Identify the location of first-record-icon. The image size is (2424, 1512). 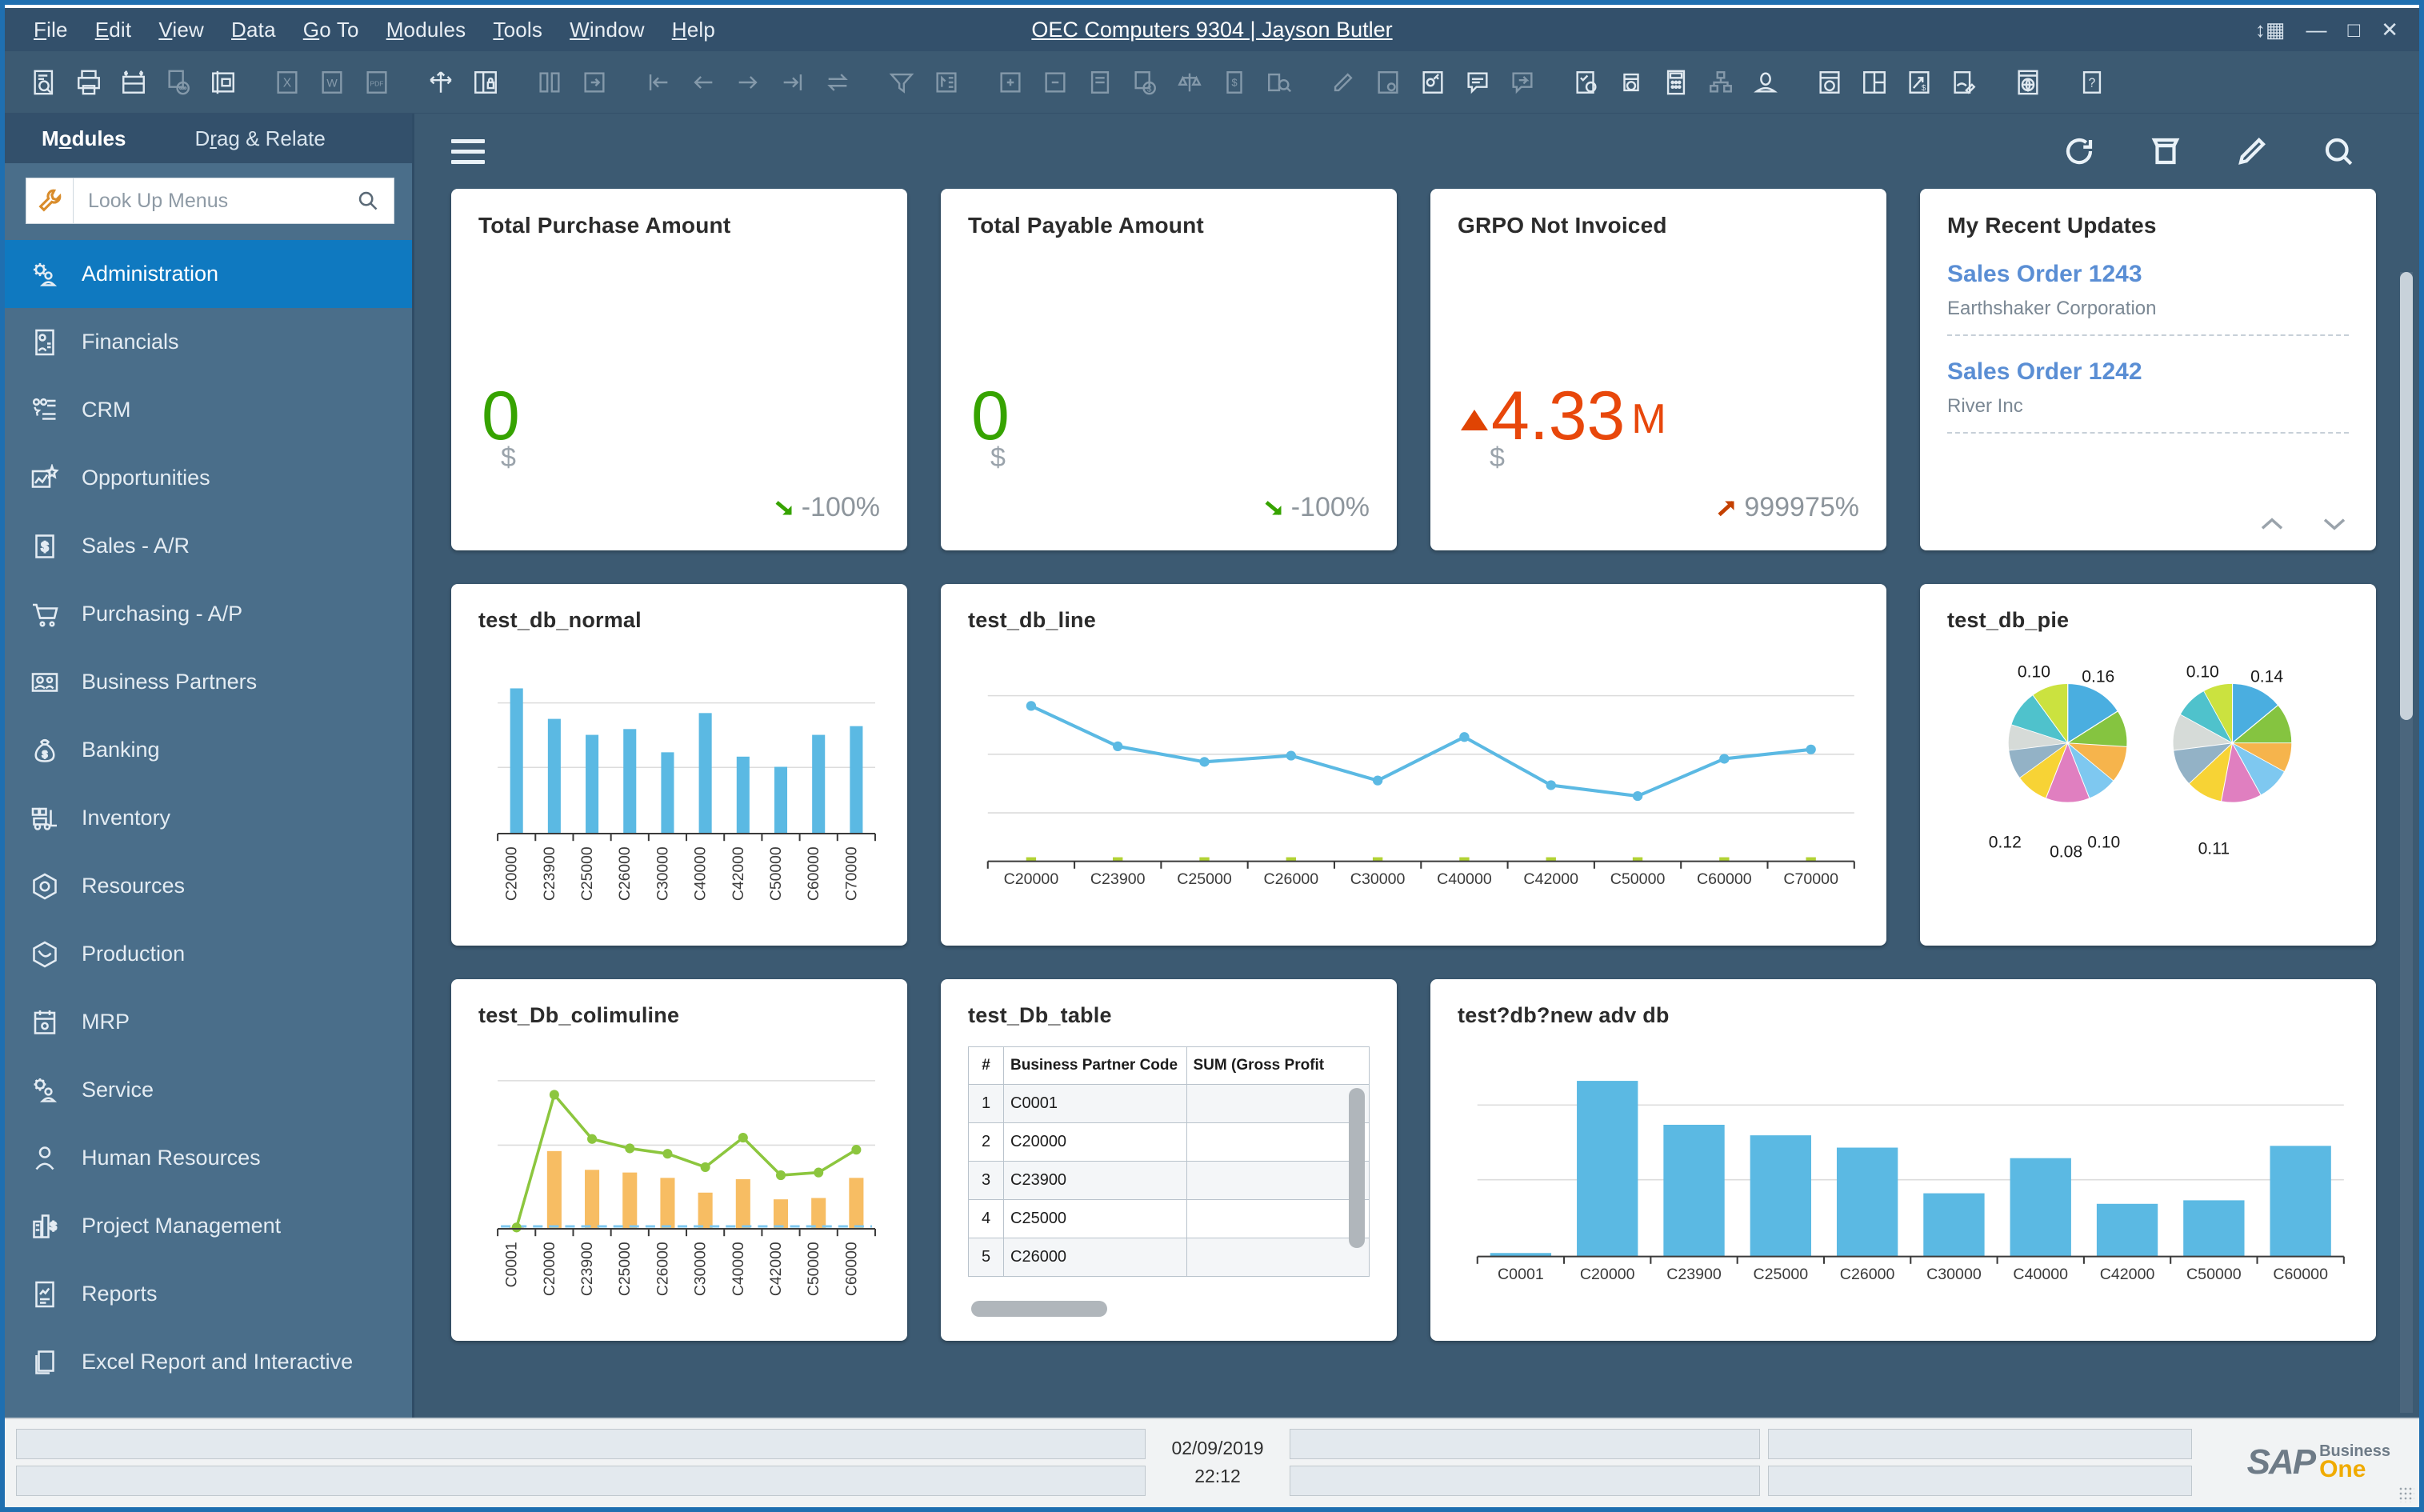
(658, 82).